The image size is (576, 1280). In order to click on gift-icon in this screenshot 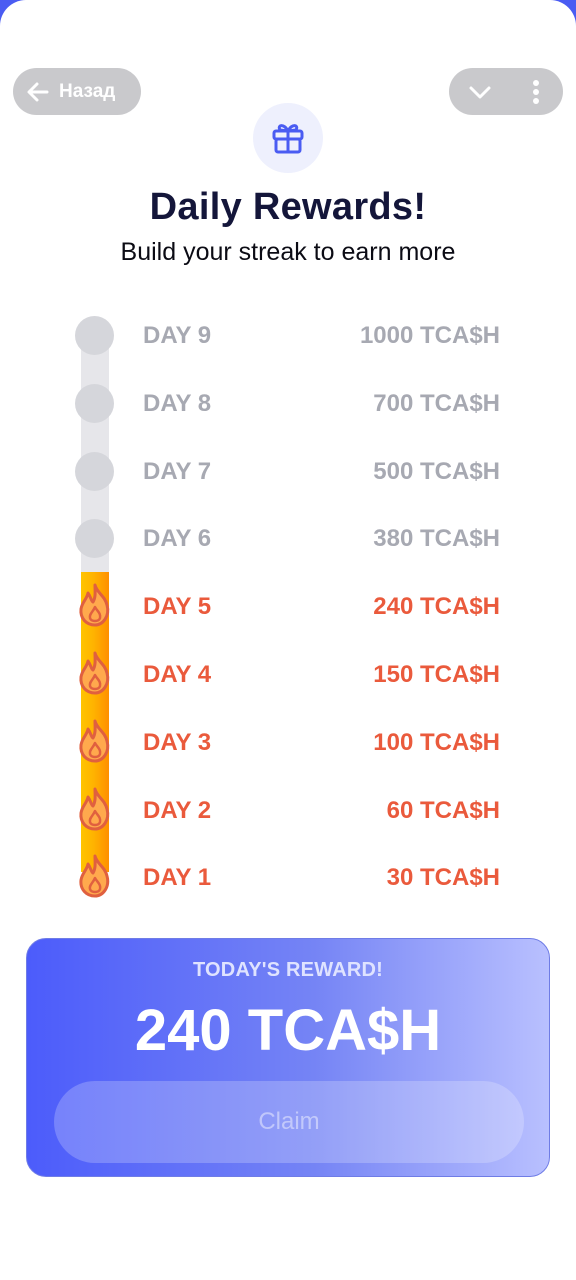, I will do `click(288, 139)`.